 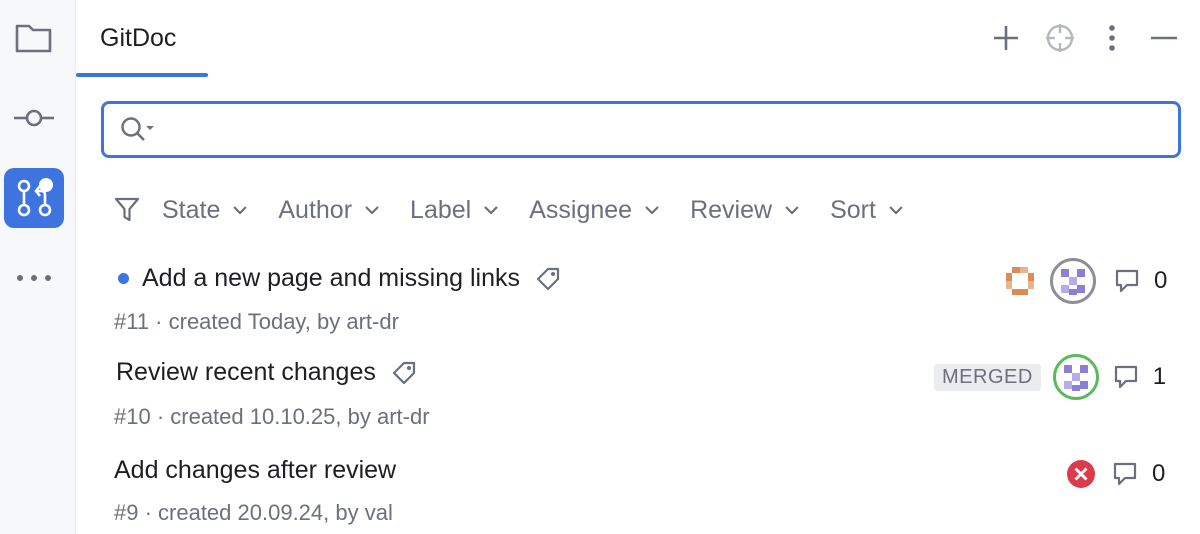 What do you see at coordinates (123, 278) in the screenshot?
I see `unread-indicator` at bounding box center [123, 278].